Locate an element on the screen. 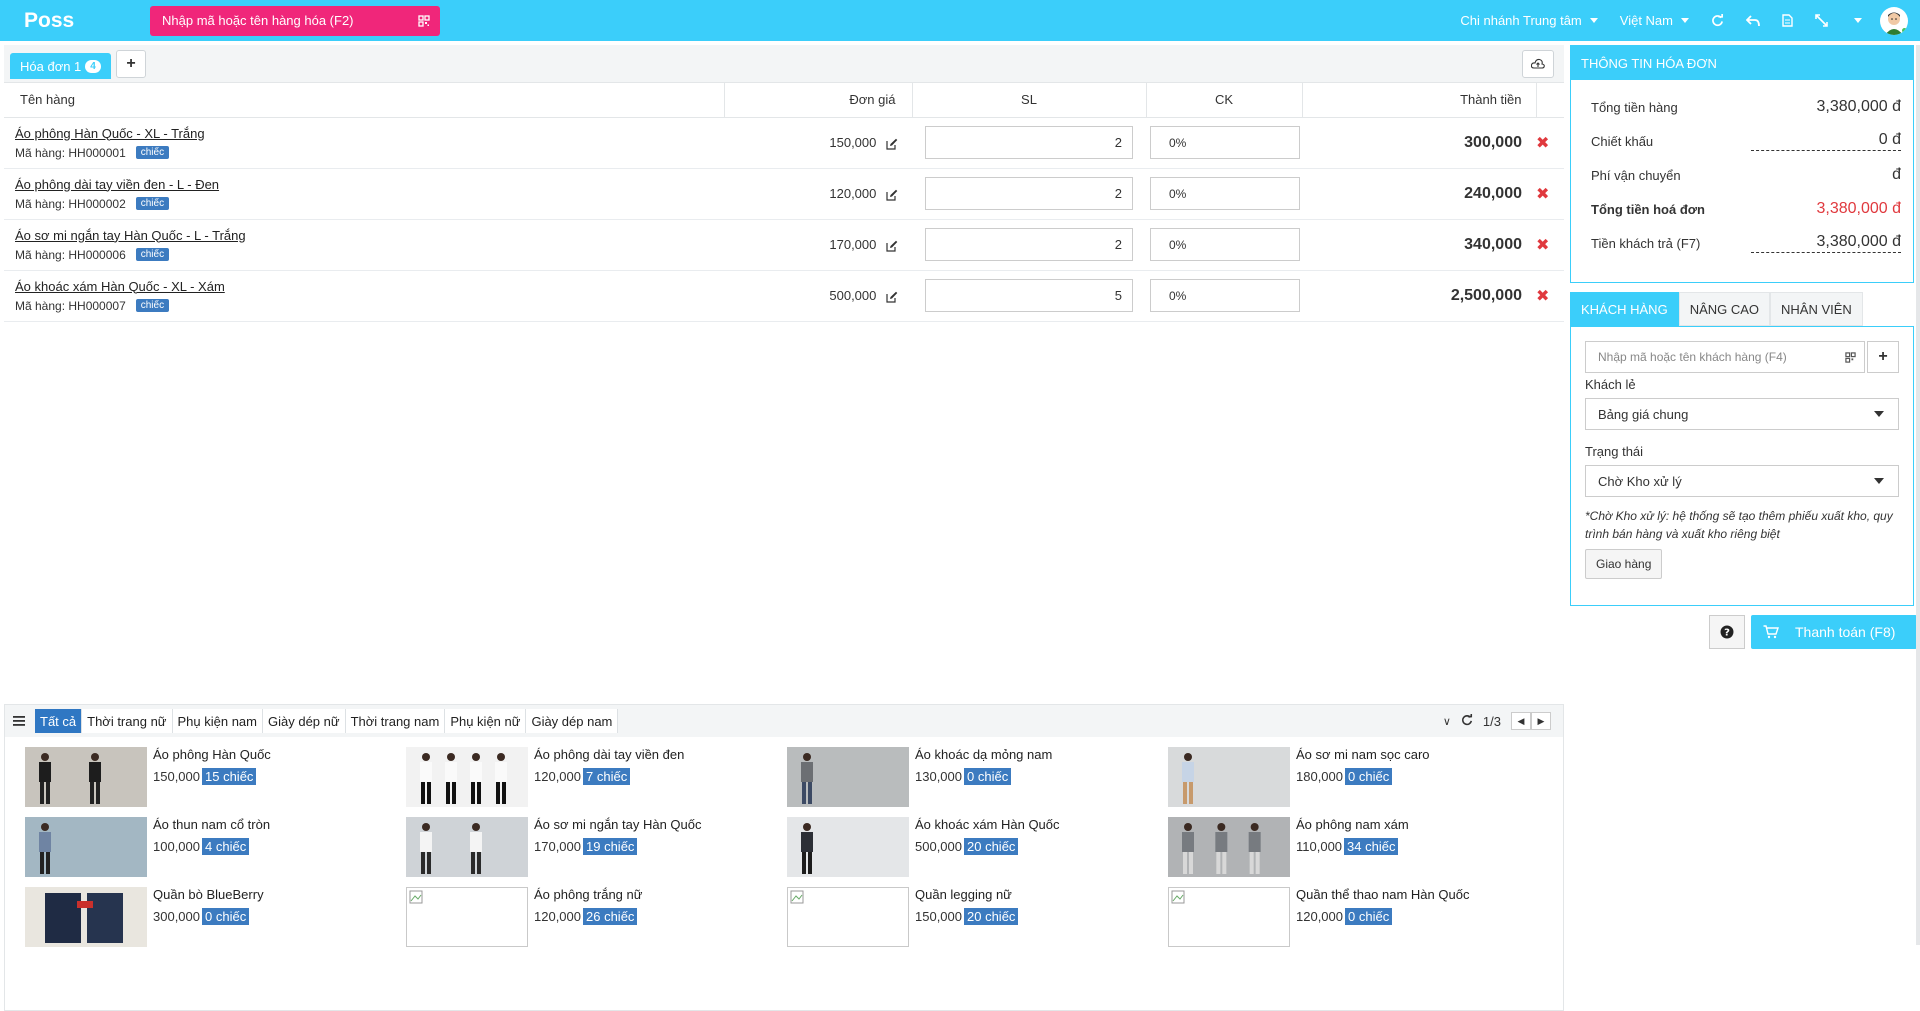  invoice-info-value: 3,380,000 đ is located at coordinates (1826, 243).